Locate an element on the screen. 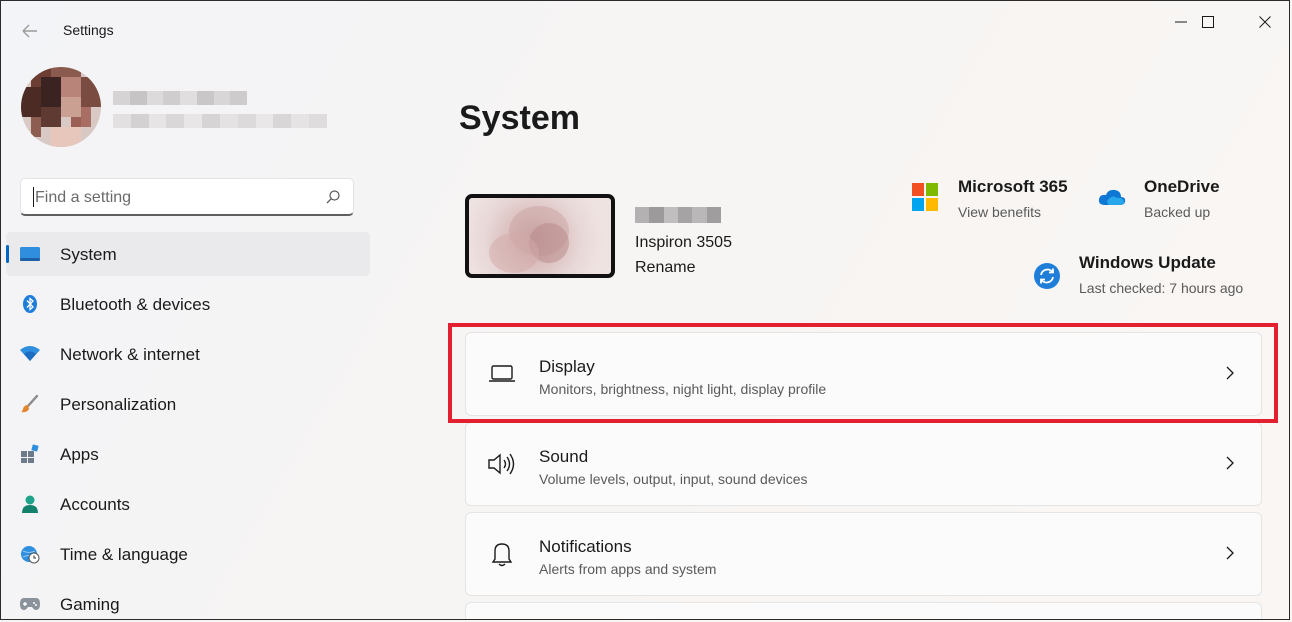 Image resolution: width=1292 pixels, height=622 pixels. rename-link: Rename is located at coordinates (665, 268).